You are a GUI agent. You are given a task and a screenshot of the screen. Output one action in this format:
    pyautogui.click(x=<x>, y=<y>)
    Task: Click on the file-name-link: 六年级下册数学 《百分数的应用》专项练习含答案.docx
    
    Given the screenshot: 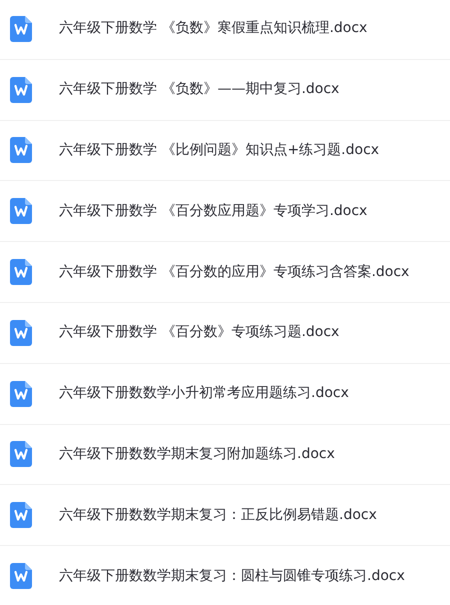 What is the action you would take?
    pyautogui.click(x=234, y=272)
    